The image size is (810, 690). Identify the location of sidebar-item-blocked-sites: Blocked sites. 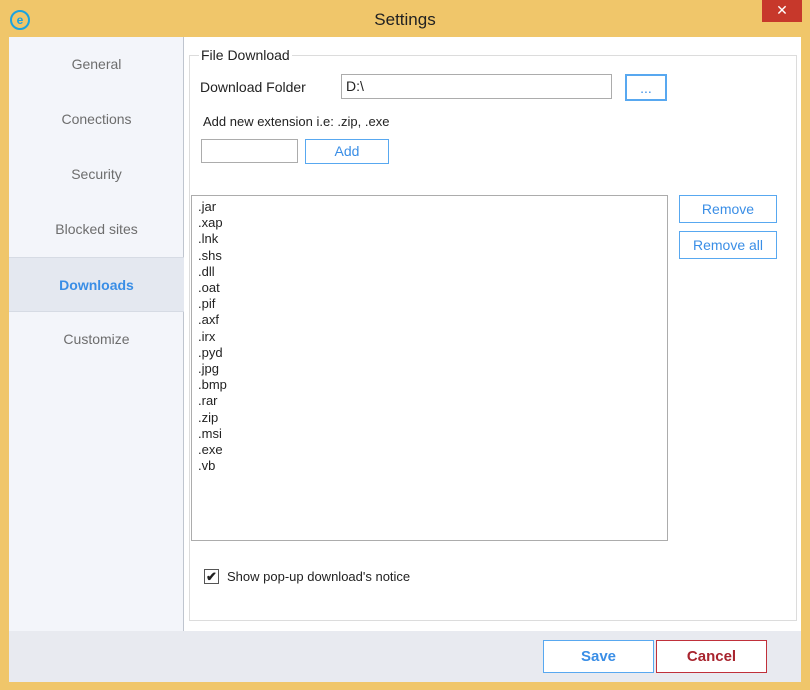
(96, 229).